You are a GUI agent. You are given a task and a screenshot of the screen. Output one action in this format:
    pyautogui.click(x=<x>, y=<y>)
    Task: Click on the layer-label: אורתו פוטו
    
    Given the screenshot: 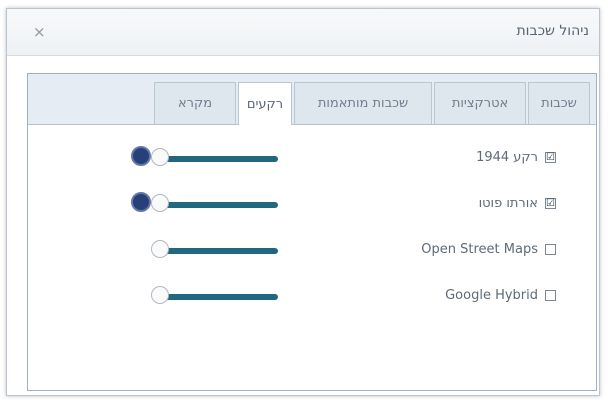 What is the action you would take?
    pyautogui.click(x=508, y=203)
    